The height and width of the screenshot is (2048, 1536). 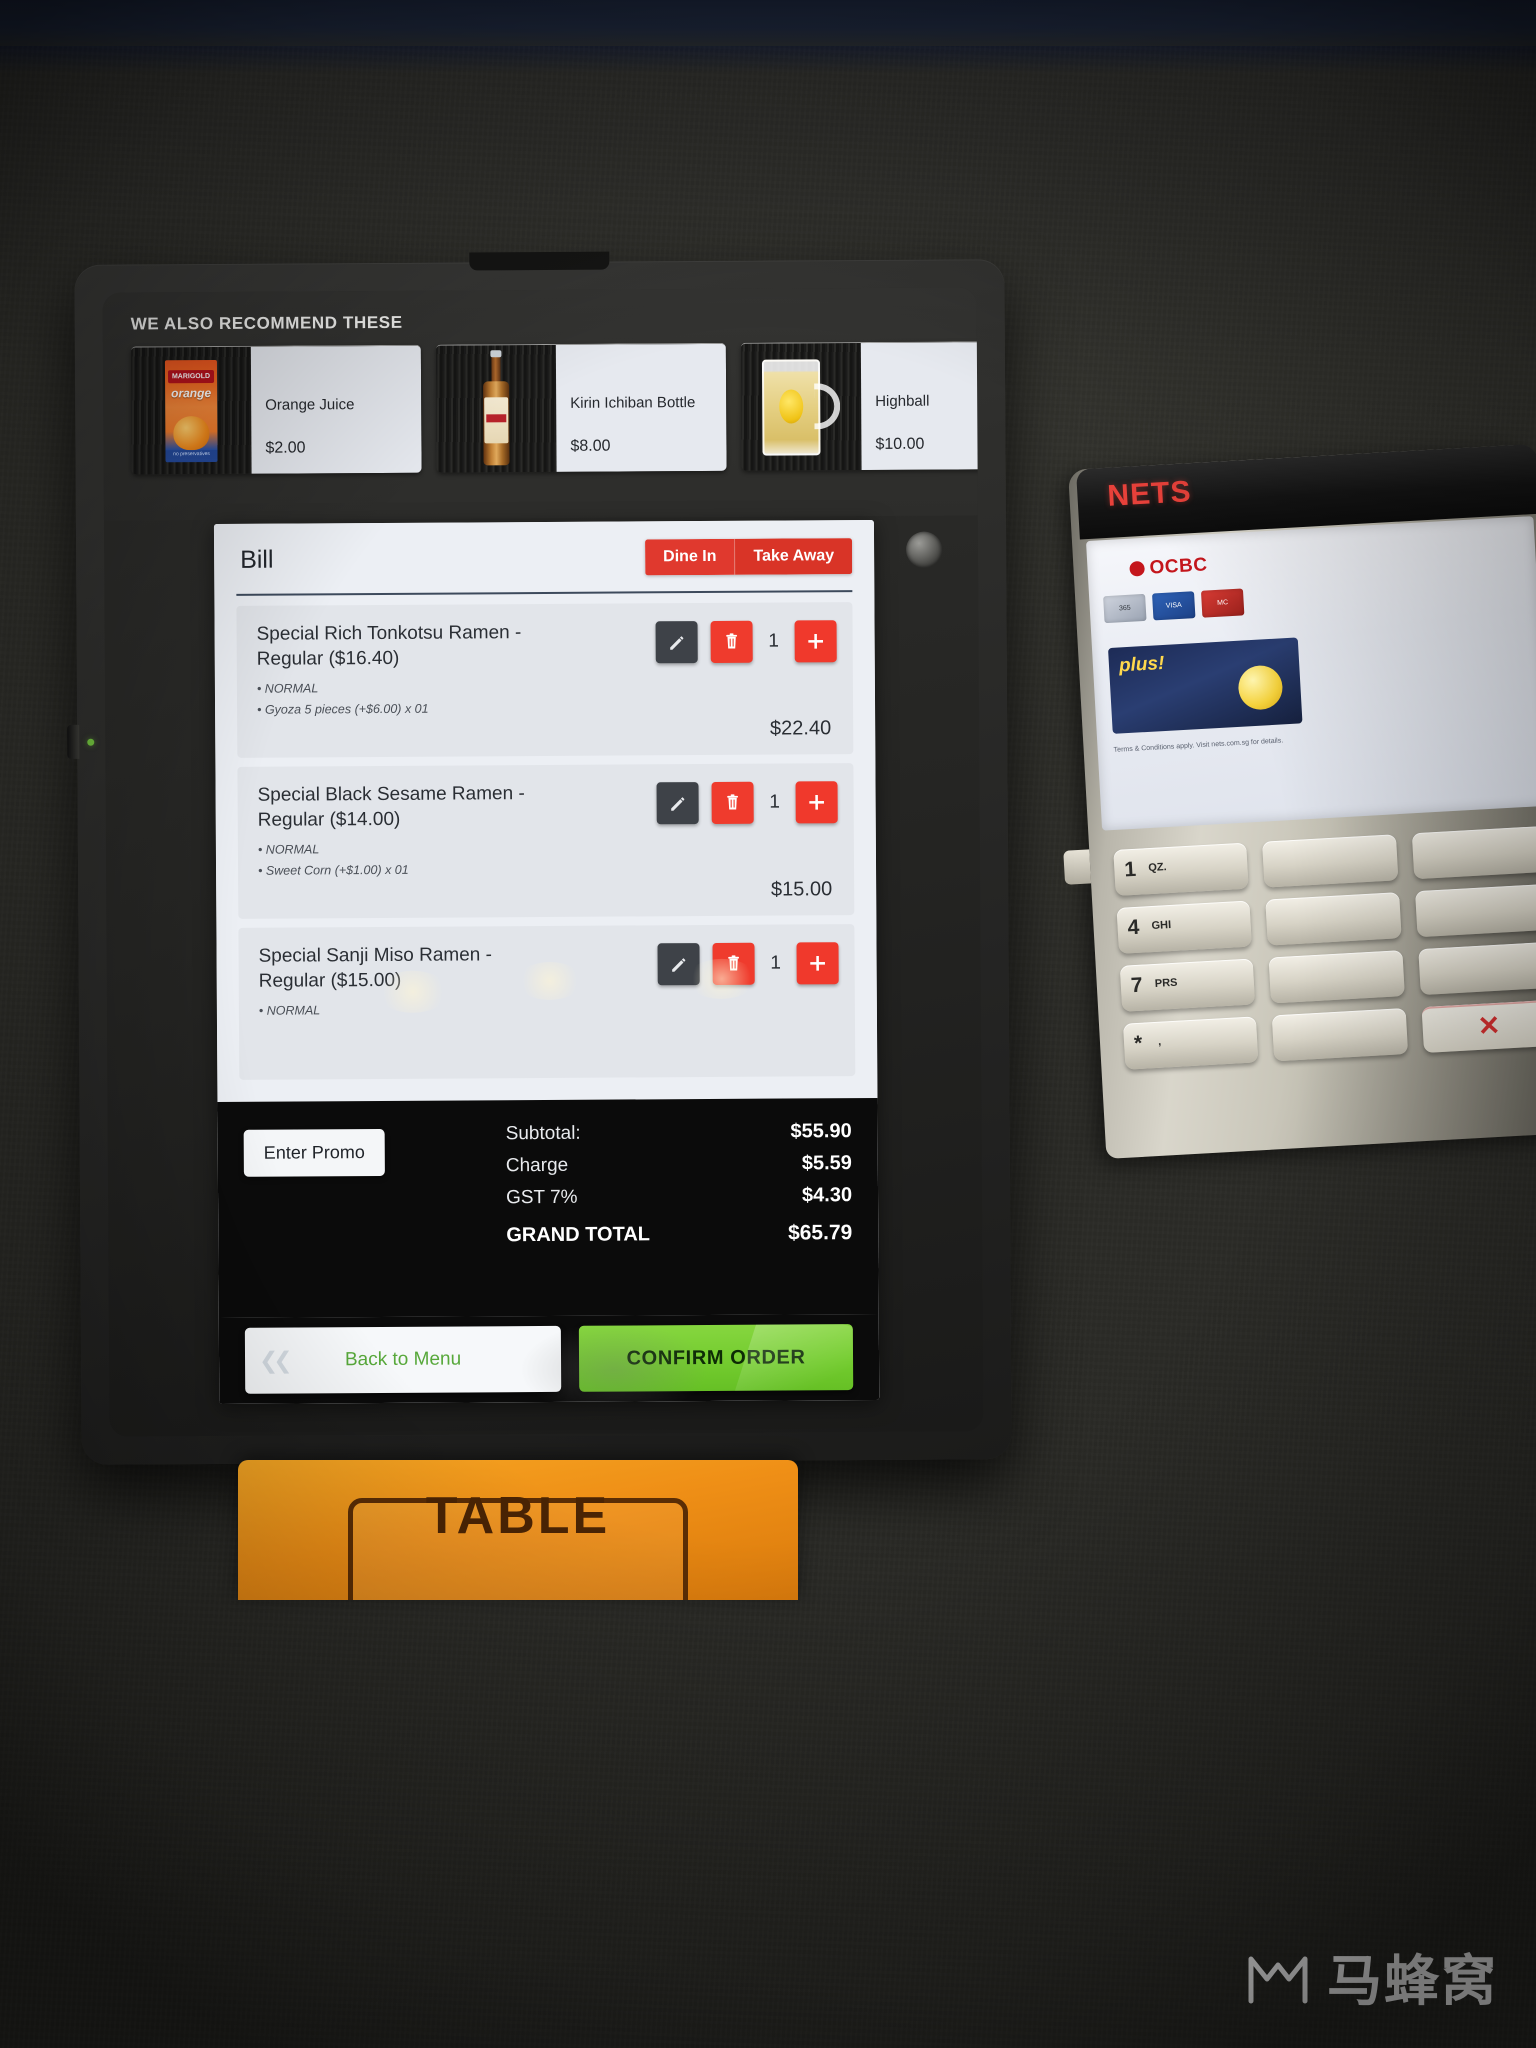 I want to click on keypad-key-1: 1 QZ., so click(x=1181, y=869).